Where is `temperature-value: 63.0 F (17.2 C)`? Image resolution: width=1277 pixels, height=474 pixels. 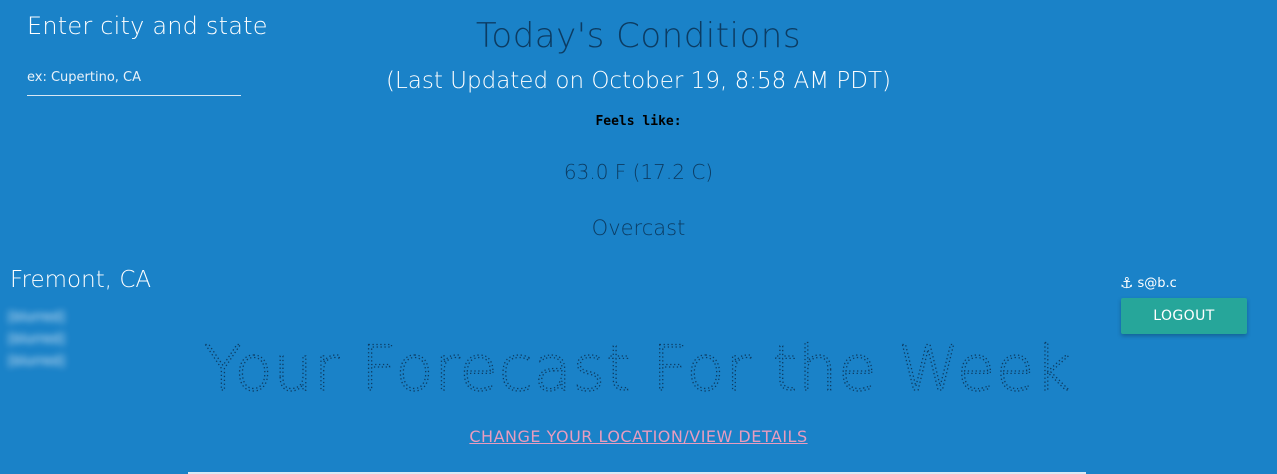
temperature-value: 63.0 F (17.2 C) is located at coordinates (638, 172).